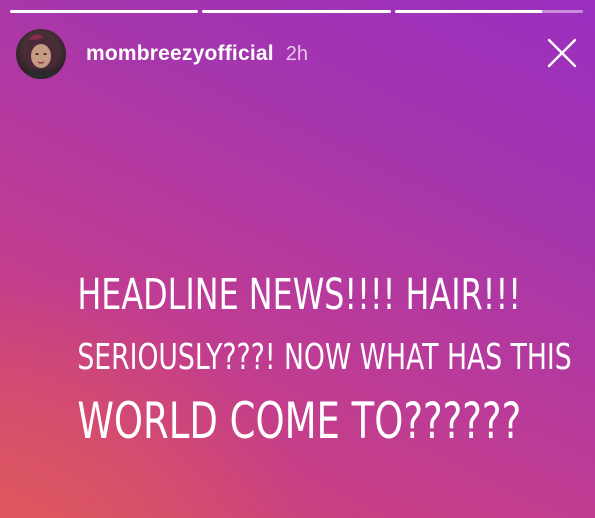  Describe the element at coordinates (299, 421) in the screenshot. I see `story-caption-line-3: WORLD COME TO??????` at that location.